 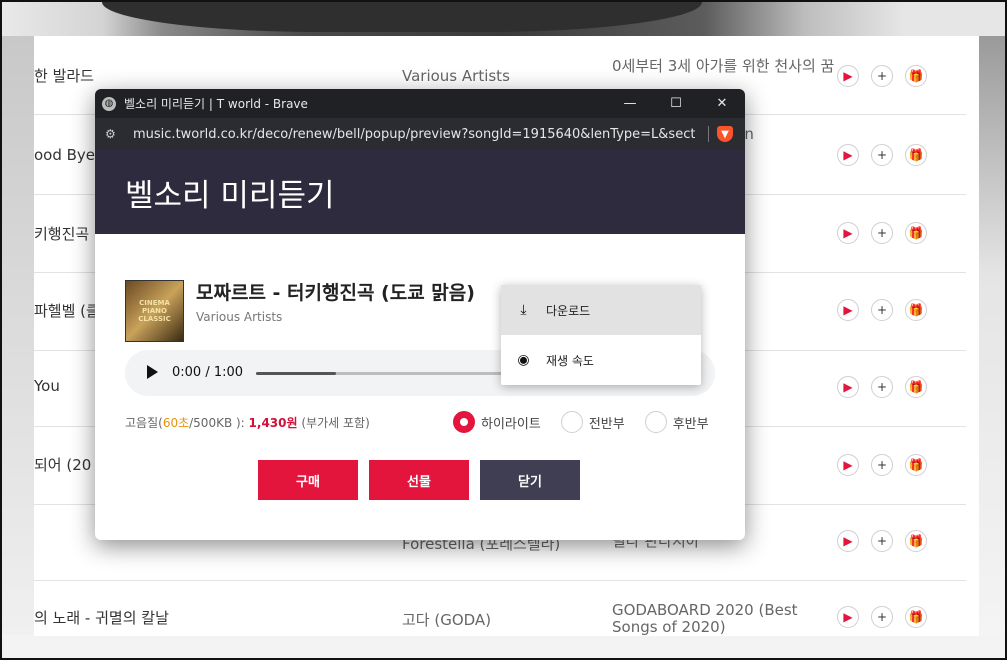 What do you see at coordinates (273, 423) in the screenshot?
I see `price-amount: 1,430원` at bounding box center [273, 423].